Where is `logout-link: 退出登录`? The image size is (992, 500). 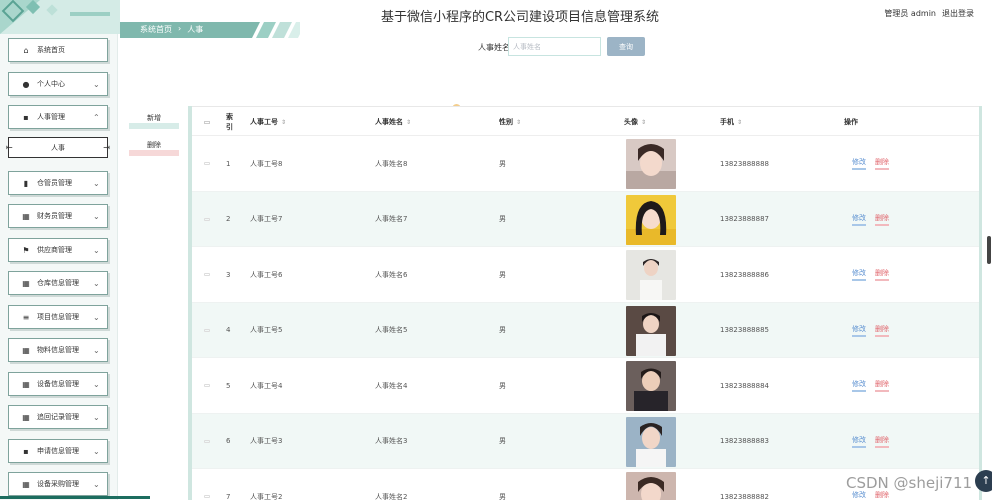 logout-link: 退出登录 is located at coordinates (958, 13).